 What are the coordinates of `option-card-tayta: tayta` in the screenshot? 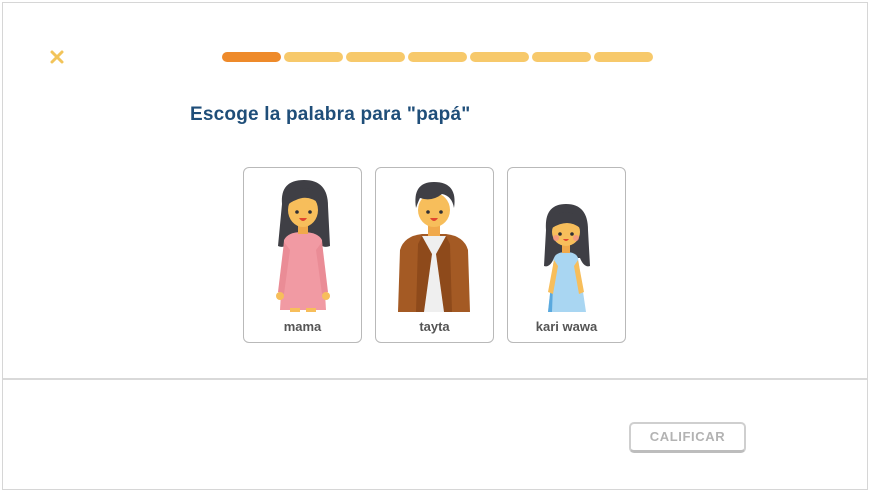 It's located at (434, 255).